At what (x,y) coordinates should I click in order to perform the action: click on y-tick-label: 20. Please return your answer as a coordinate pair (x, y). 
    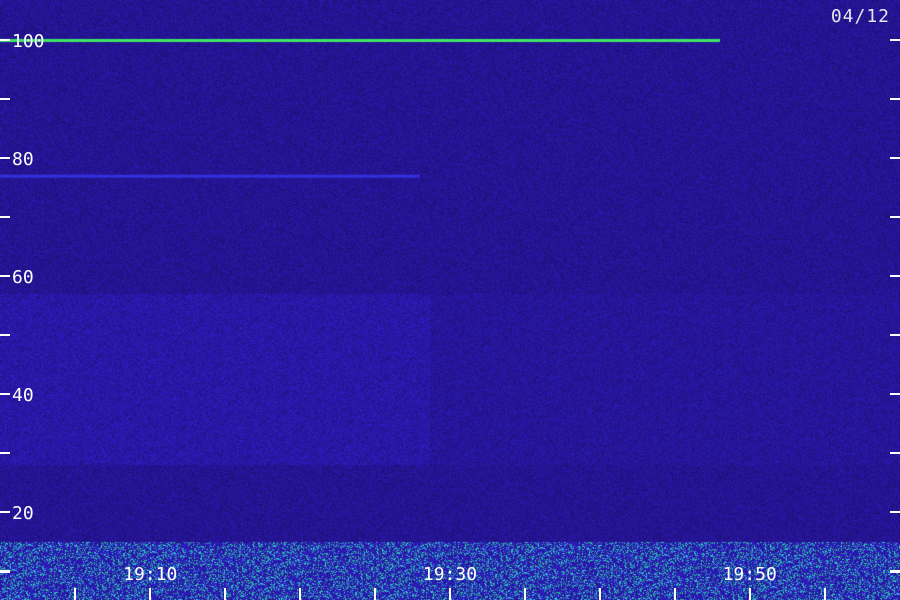
    Looking at the image, I should click on (23, 513).